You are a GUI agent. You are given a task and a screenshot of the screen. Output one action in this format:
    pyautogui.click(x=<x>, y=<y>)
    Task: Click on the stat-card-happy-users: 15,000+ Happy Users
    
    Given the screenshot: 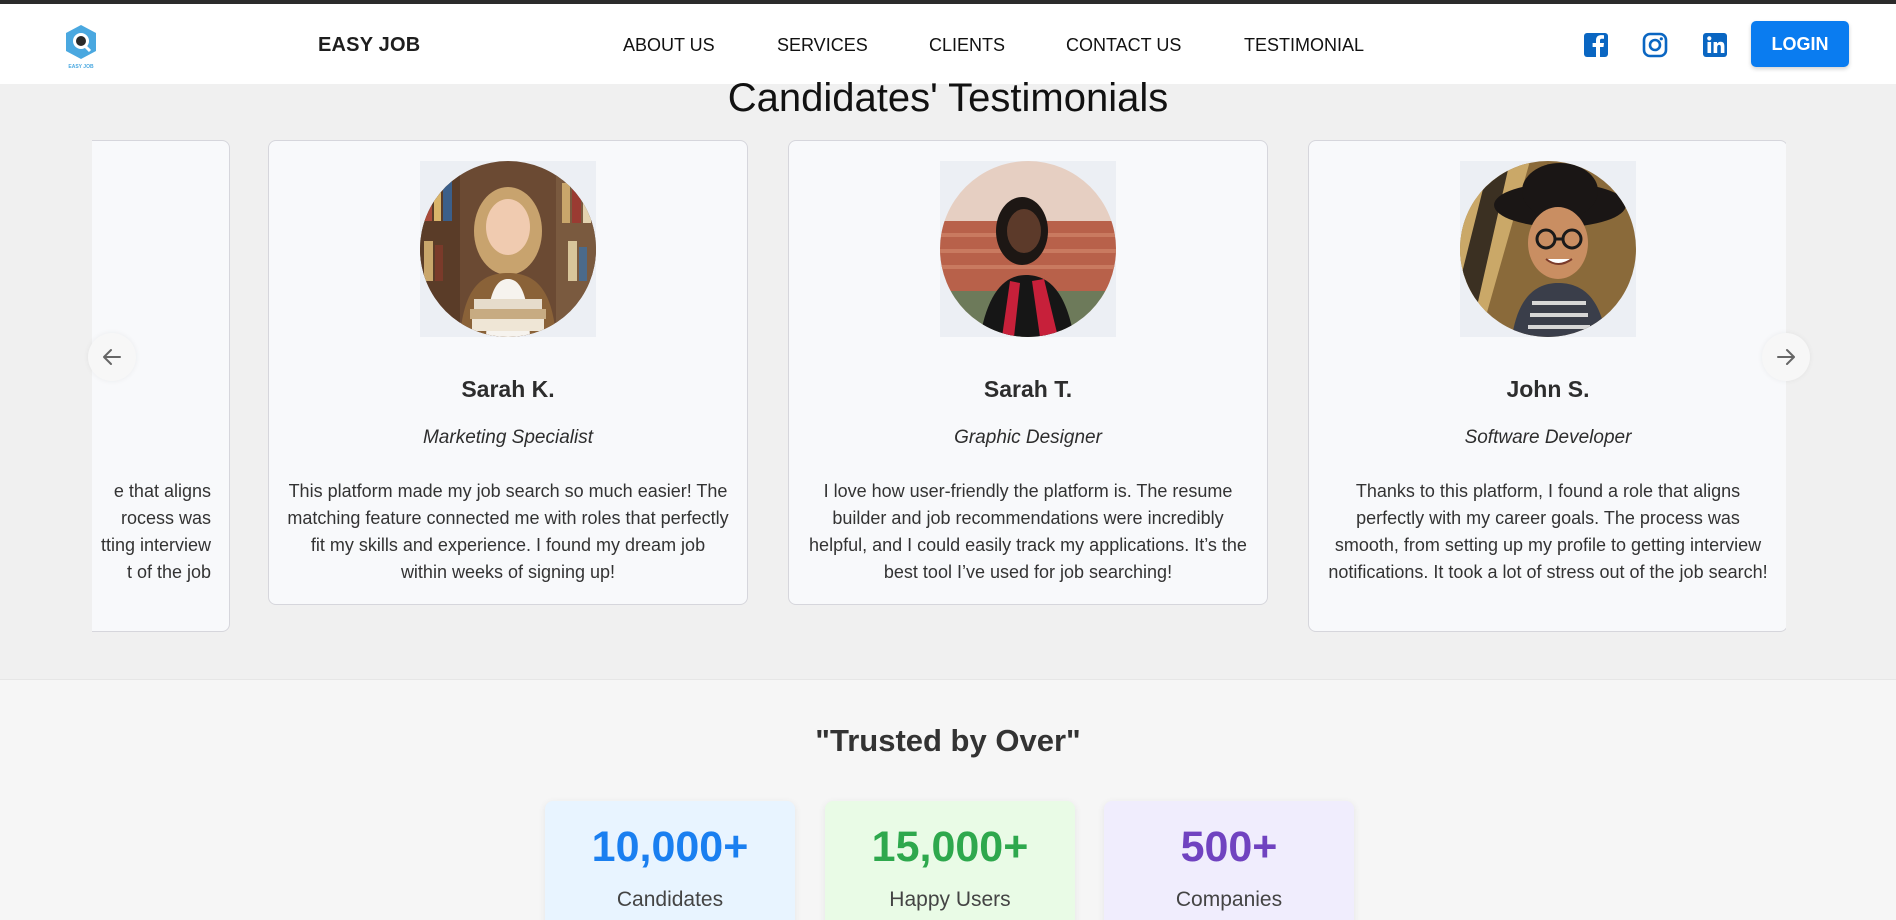 What is the action you would take?
    pyautogui.click(x=950, y=860)
    